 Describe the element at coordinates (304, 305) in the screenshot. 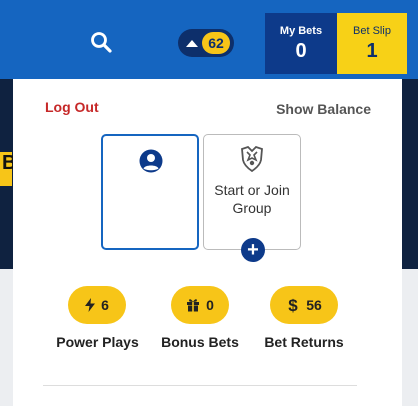

I see `bet-returns-pill: $ 56` at that location.